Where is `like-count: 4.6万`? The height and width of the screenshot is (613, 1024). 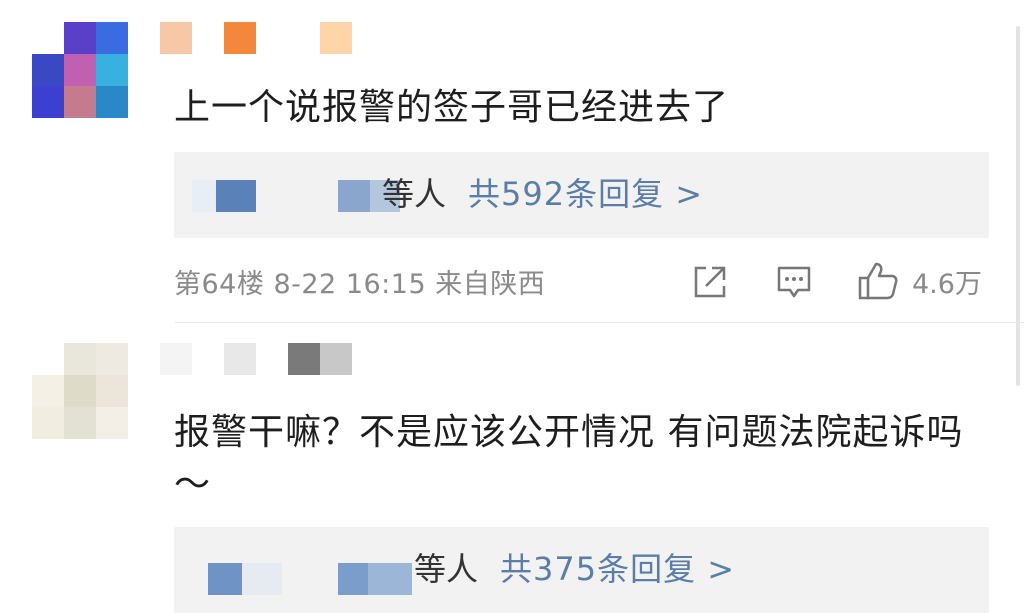 like-count: 4.6万 is located at coordinates (947, 284).